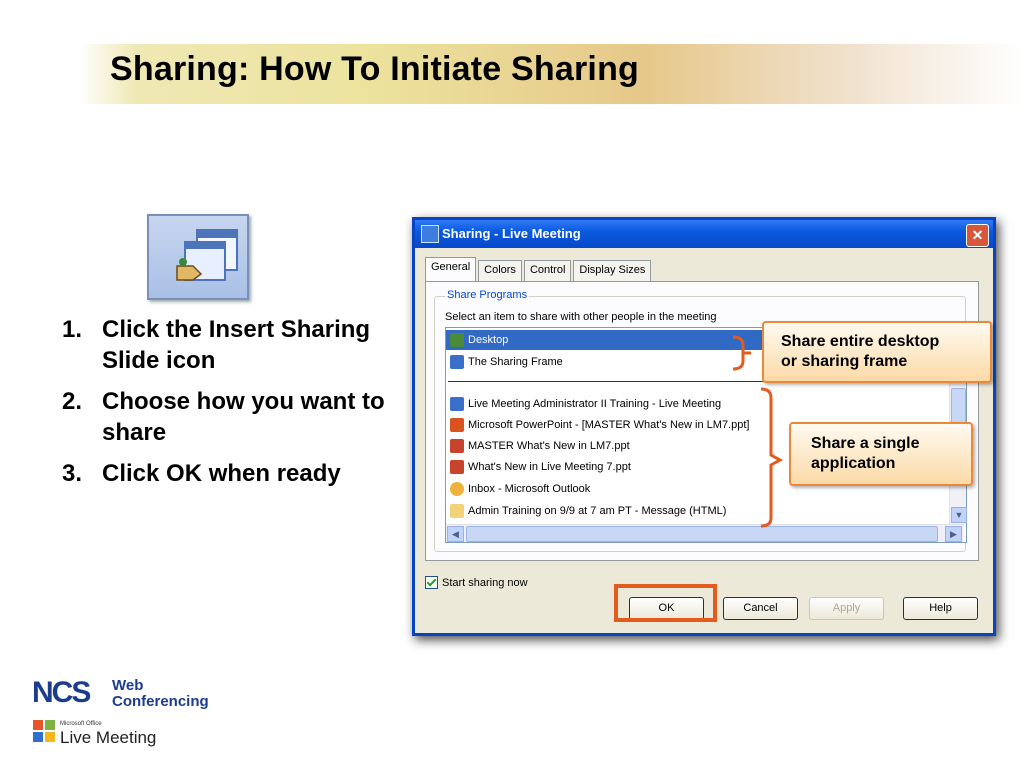 The image size is (1024, 768). Describe the element at coordinates (61, 692) in the screenshot. I see `ncs-logo: NCS` at that location.